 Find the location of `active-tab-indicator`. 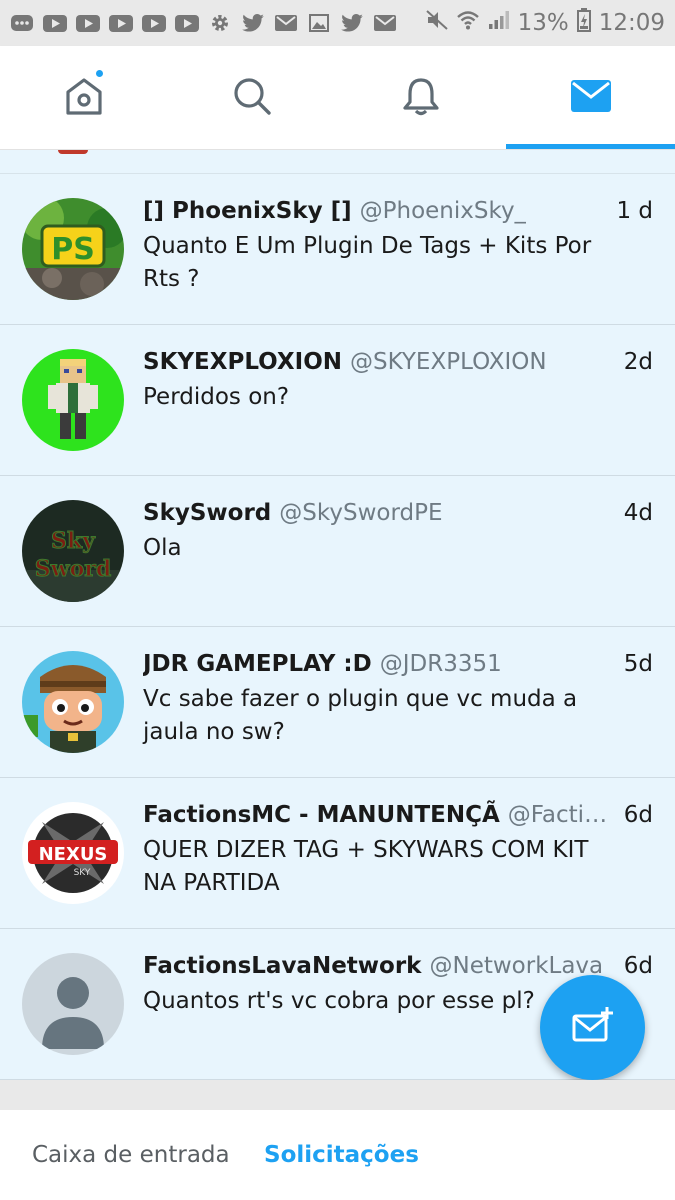

active-tab-indicator is located at coordinates (590, 146).